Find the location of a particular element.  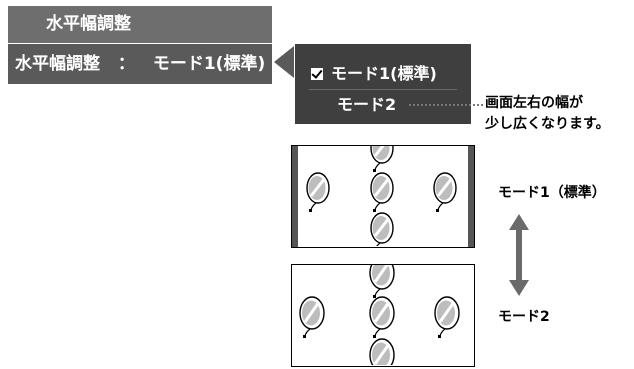

popup-pointer-arrow is located at coordinates (284, 62).